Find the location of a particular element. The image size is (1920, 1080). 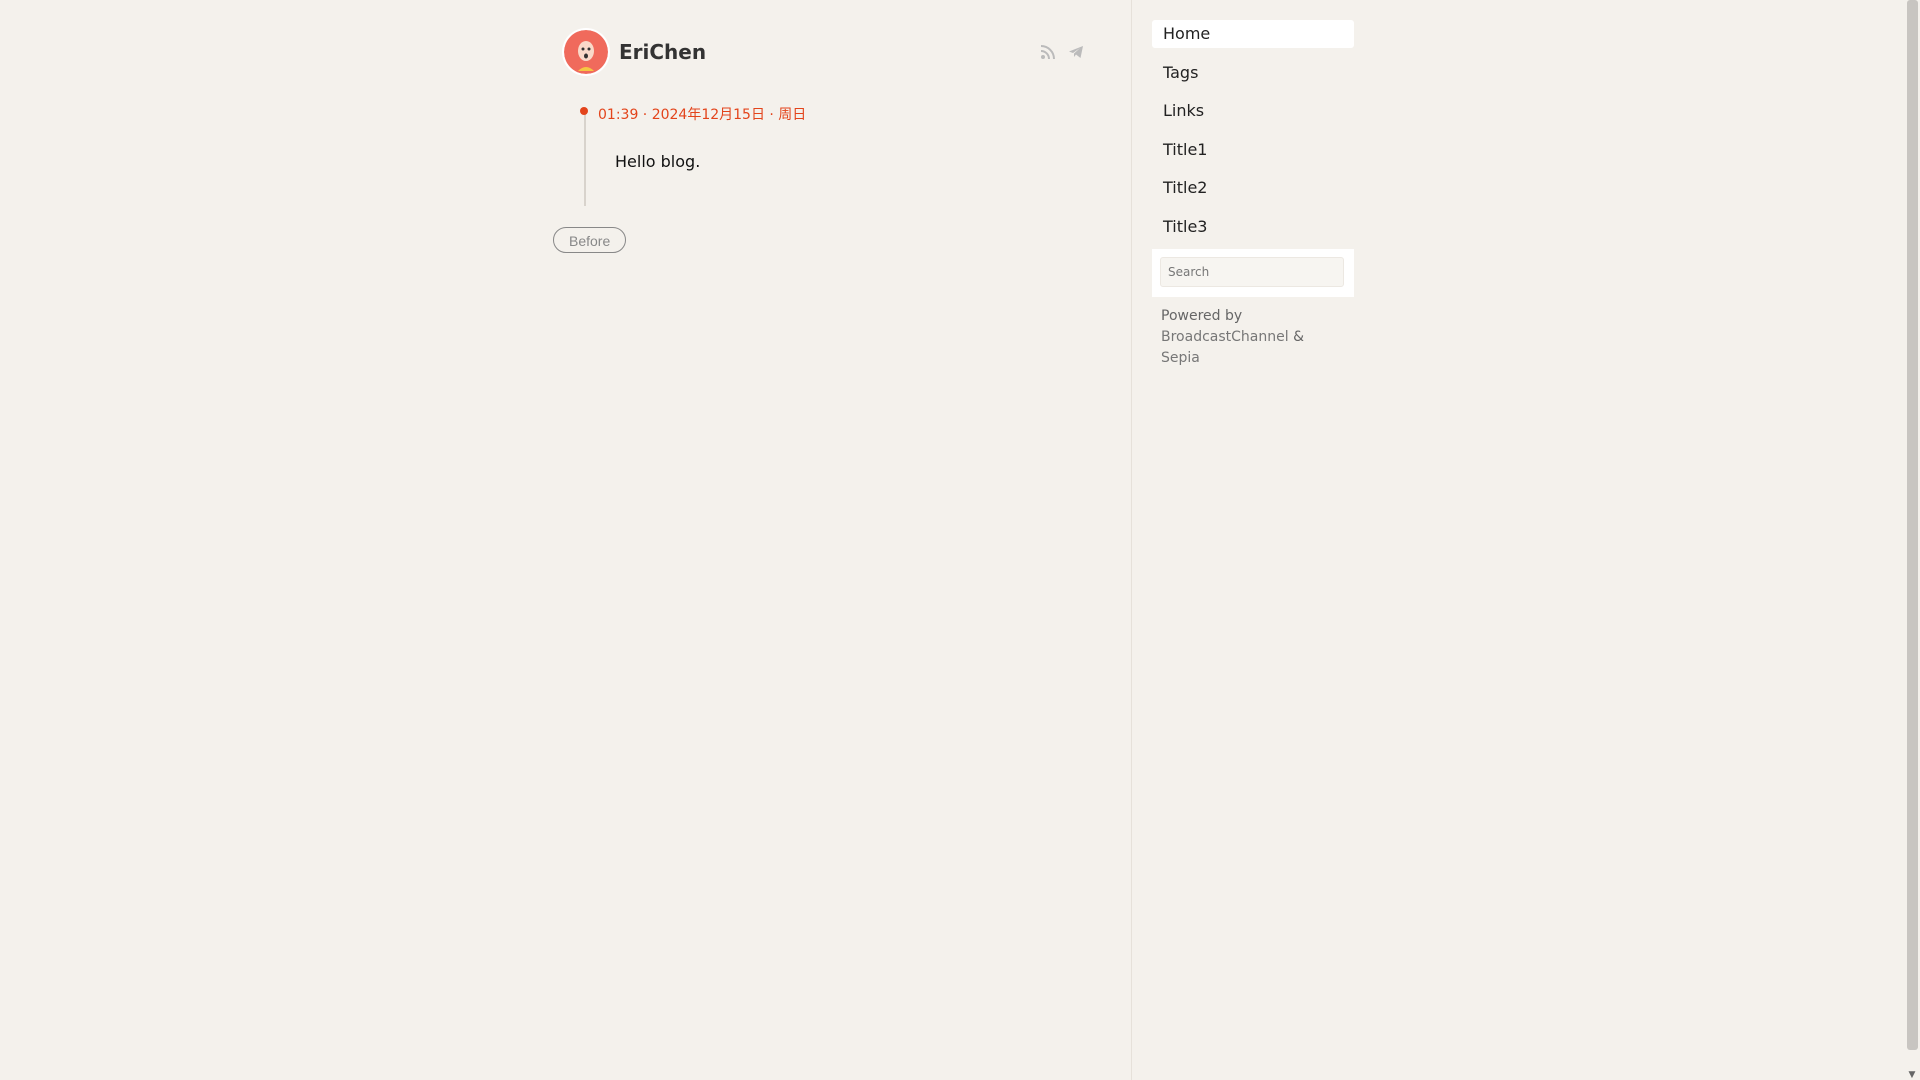

header-icons is located at coordinates (1062, 52).